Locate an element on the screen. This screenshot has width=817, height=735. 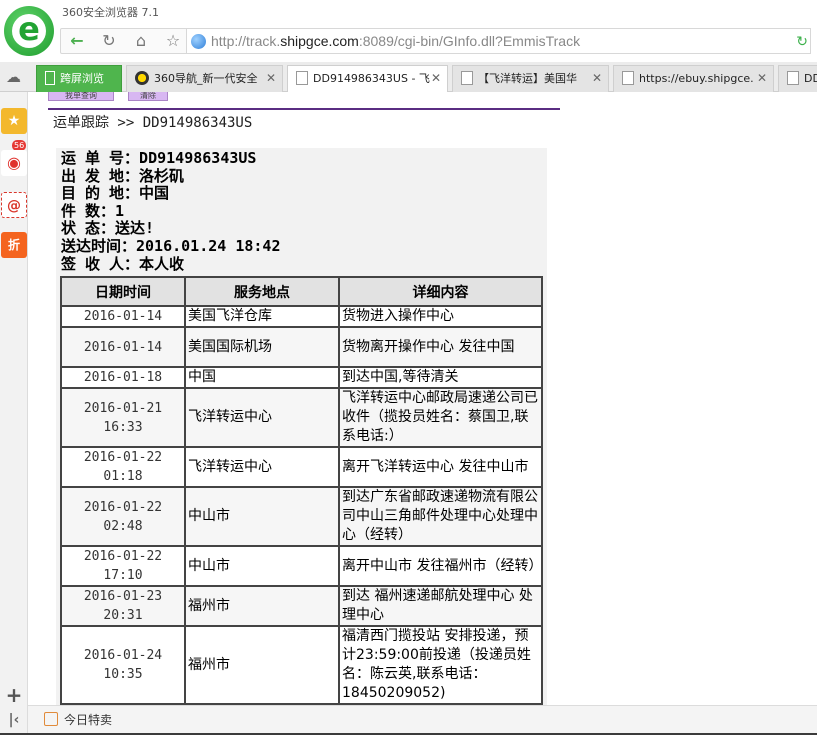
cell-time: 10:35 is located at coordinates (123, 674).